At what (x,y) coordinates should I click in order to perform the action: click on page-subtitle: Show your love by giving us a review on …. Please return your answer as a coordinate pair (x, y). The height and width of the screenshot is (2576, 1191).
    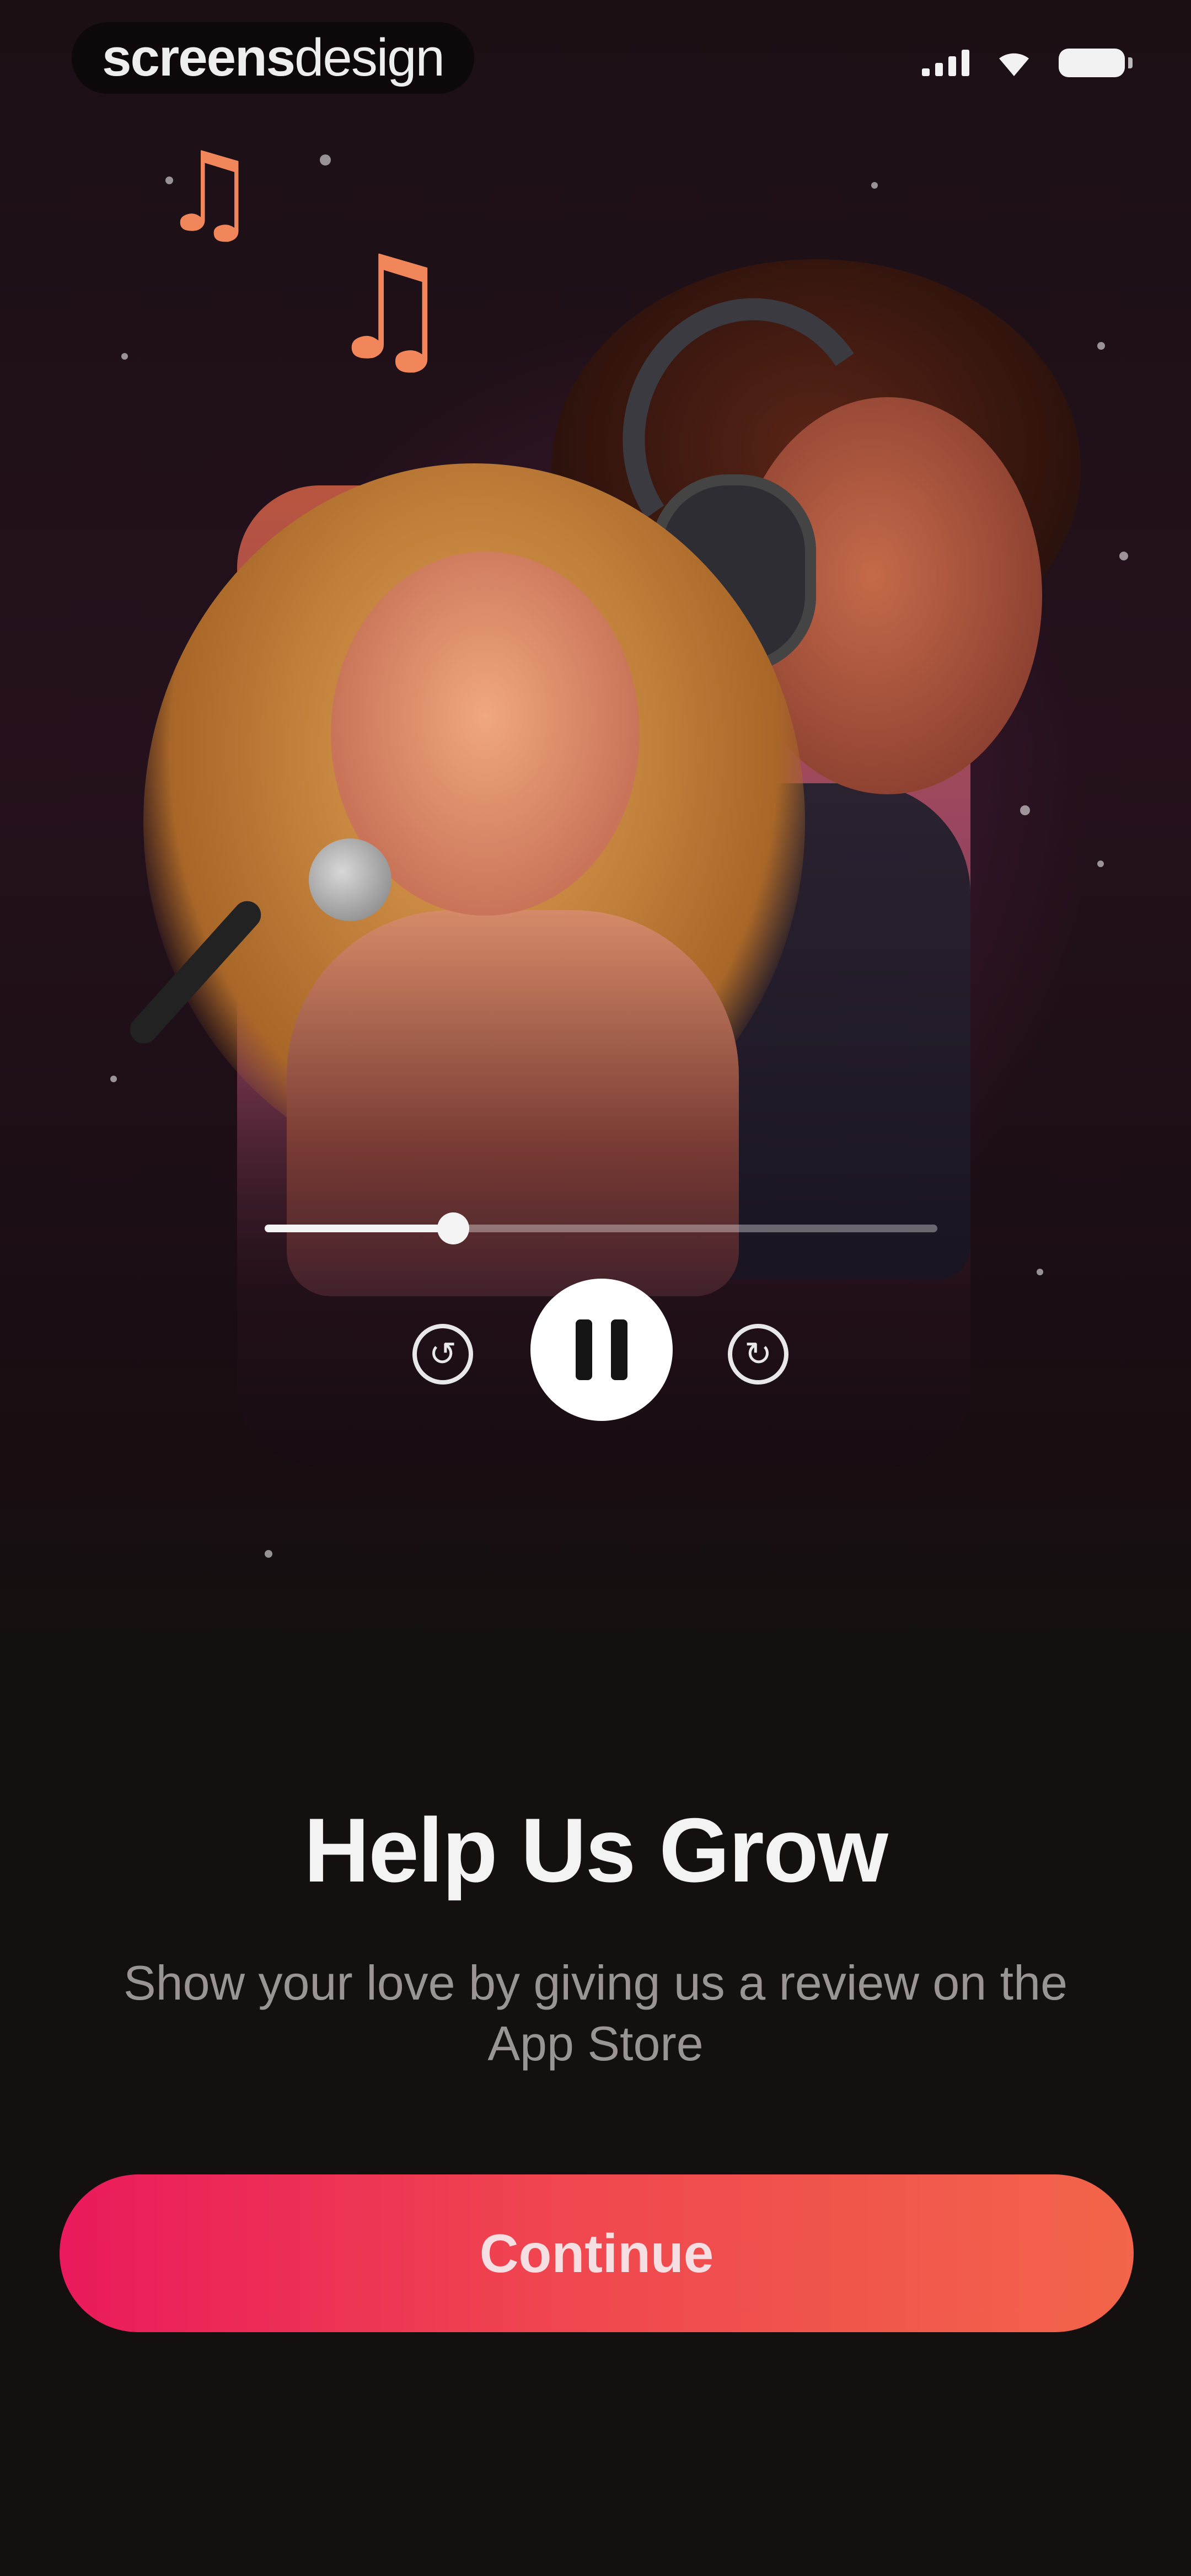
    Looking at the image, I should click on (595, 2013).